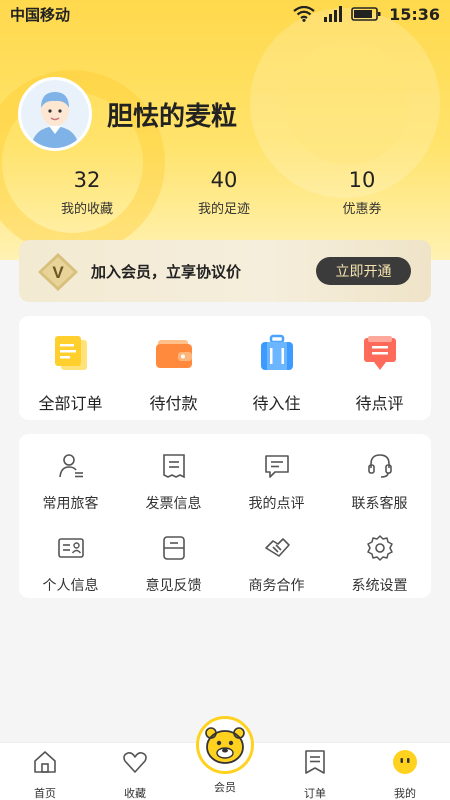 The height and width of the screenshot is (800, 450). I want to click on all-orders-icon, so click(70, 353).